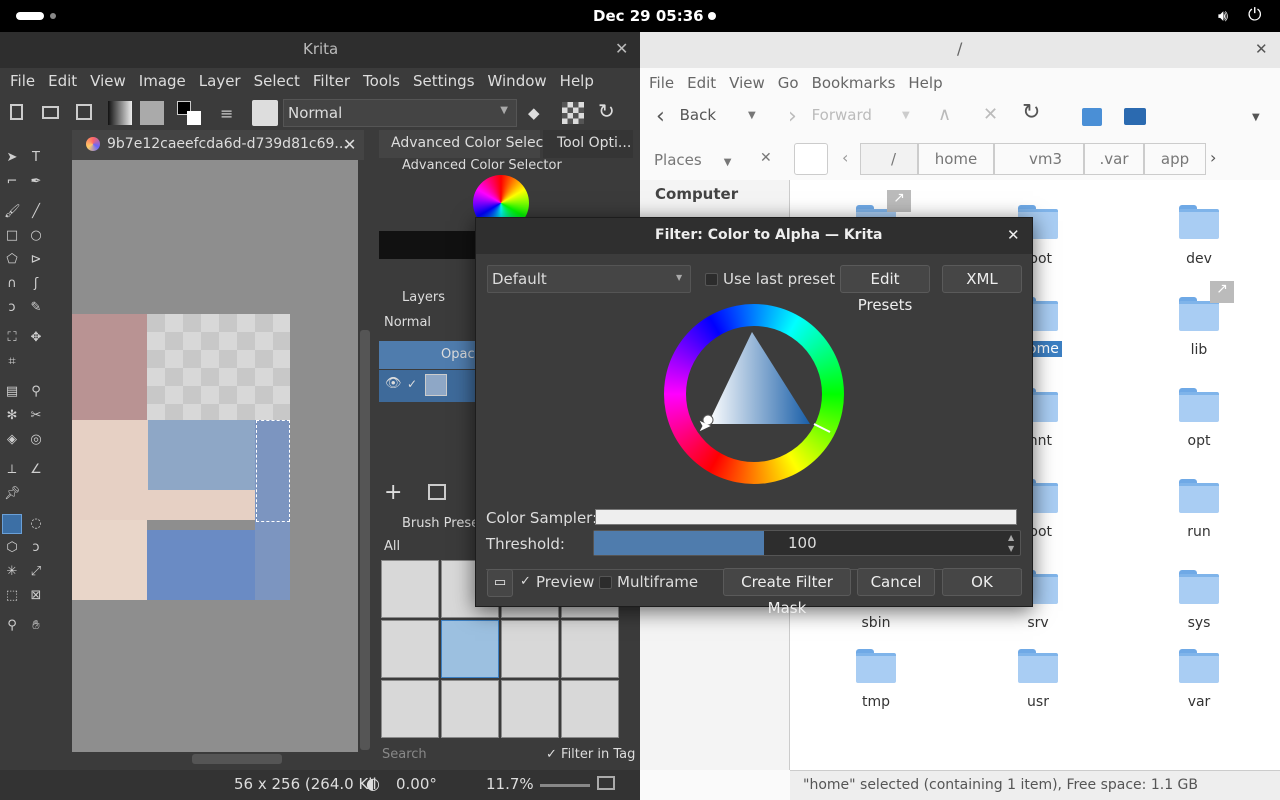  Describe the element at coordinates (1011, 543) in the screenshot. I see `spin-arrows-icon: ▲ ▼` at that location.